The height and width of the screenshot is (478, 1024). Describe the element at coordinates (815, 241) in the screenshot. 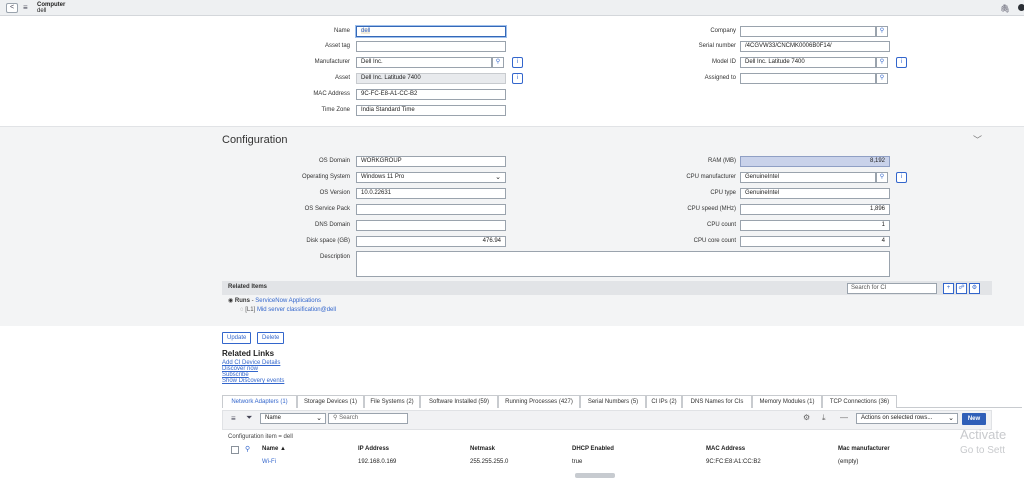

I see `cpu-core-count-input: 4` at that location.